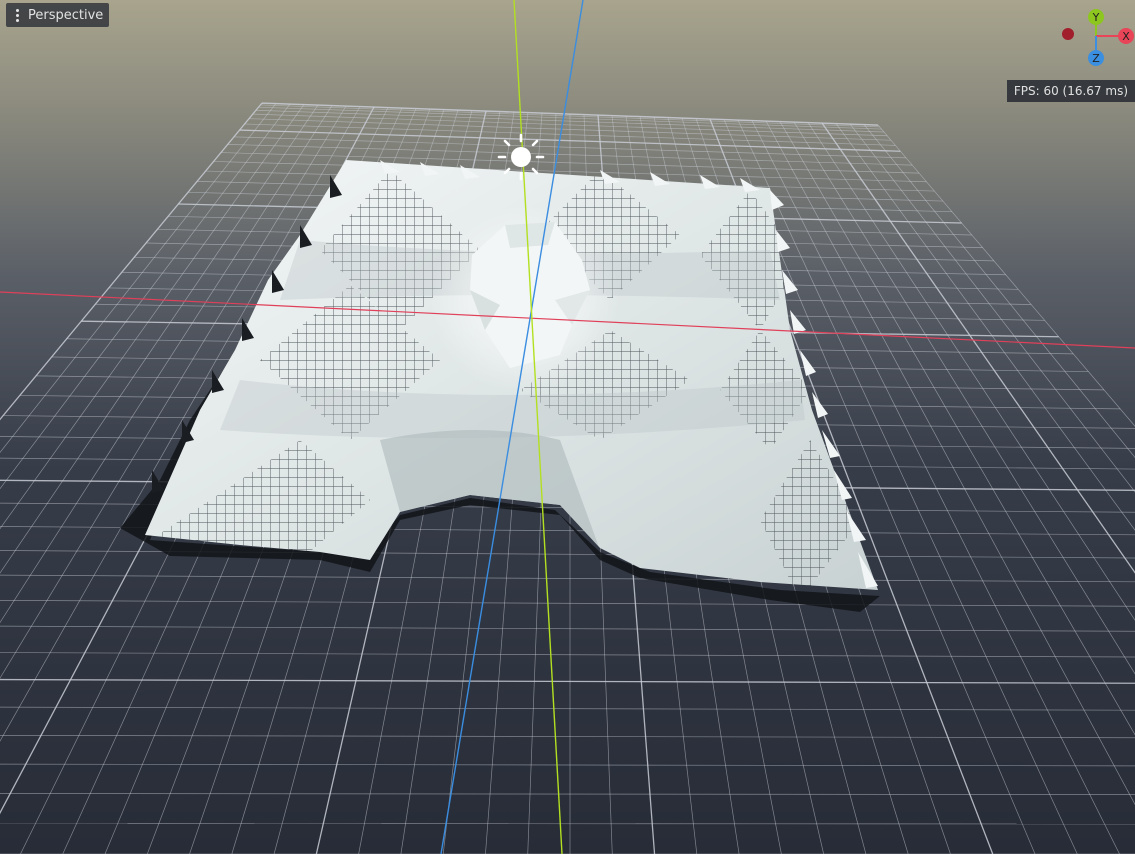 The width and height of the screenshot is (1135, 854). I want to click on fps-counter: FPS: 60 (16.67 ms), so click(1070, 91).